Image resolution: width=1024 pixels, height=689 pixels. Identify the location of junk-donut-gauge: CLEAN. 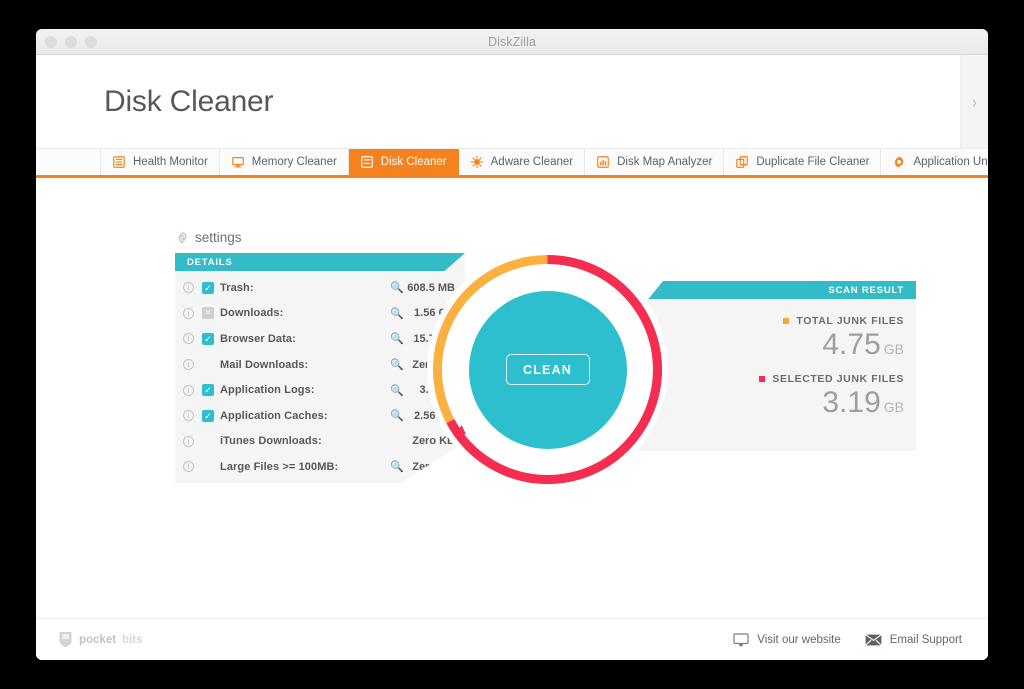
(547, 369).